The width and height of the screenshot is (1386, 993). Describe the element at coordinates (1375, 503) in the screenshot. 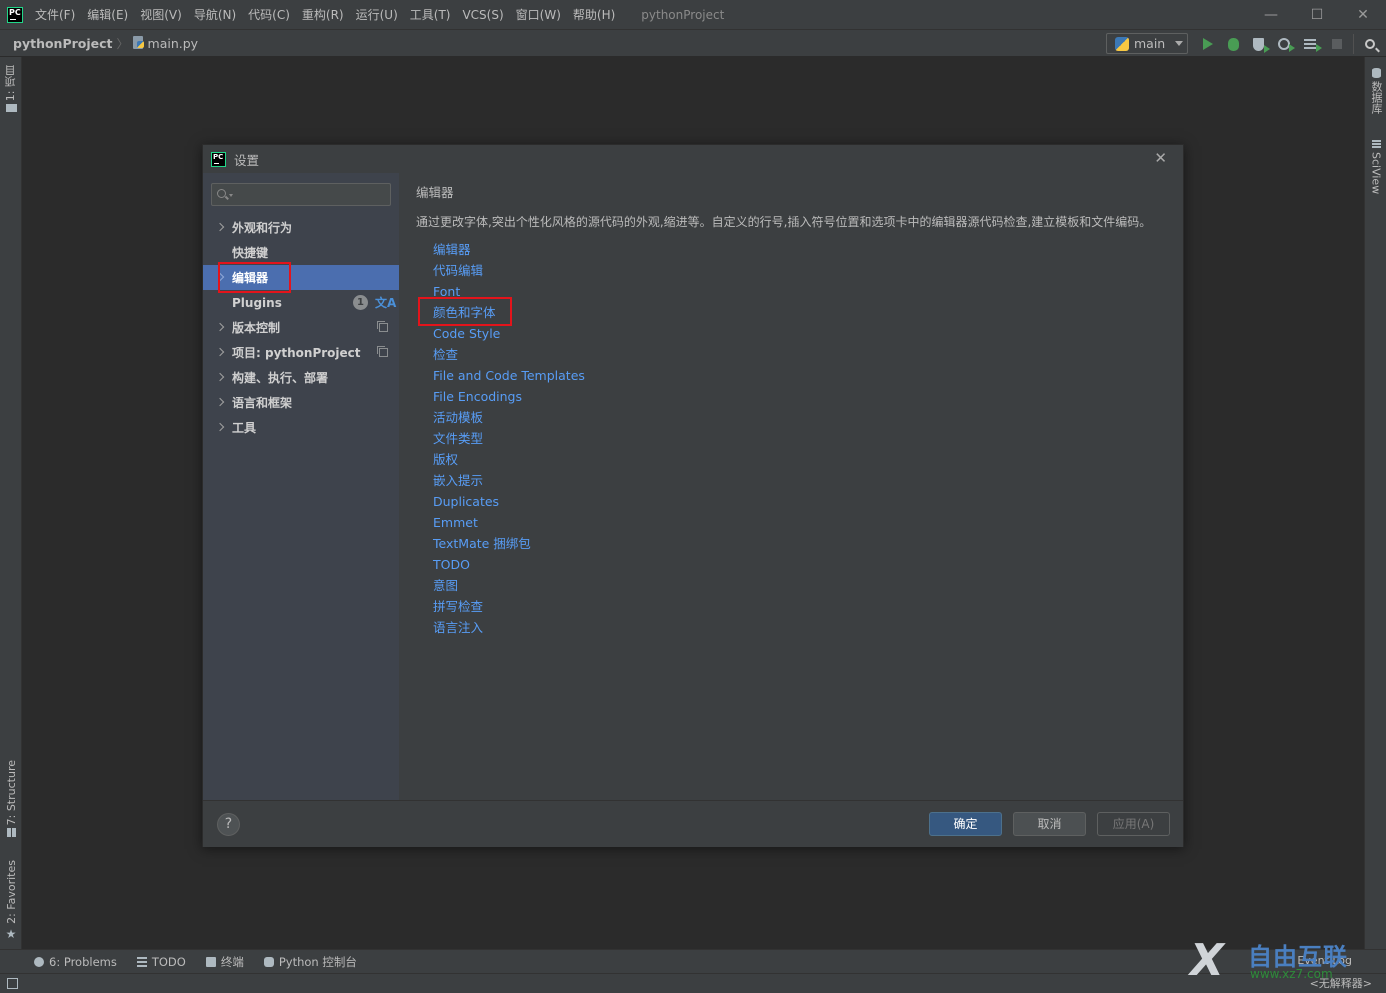

I see `right-tool-strip: 数据库 SciView` at that location.